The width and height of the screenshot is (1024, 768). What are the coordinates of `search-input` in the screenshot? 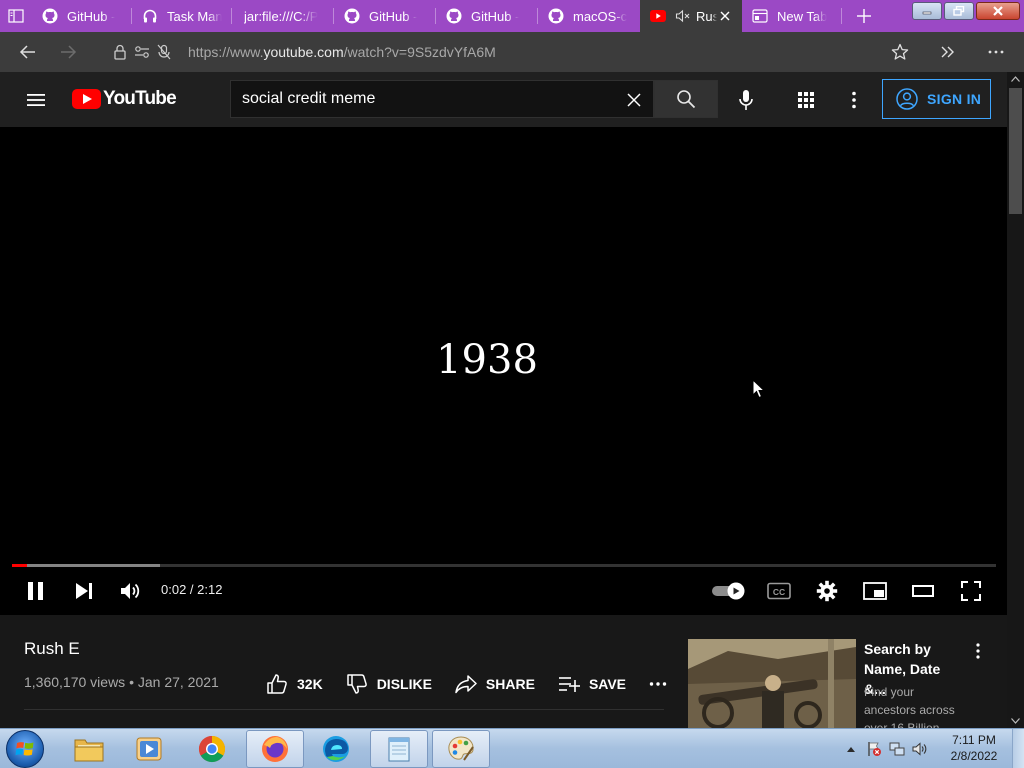 It's located at (427, 99).